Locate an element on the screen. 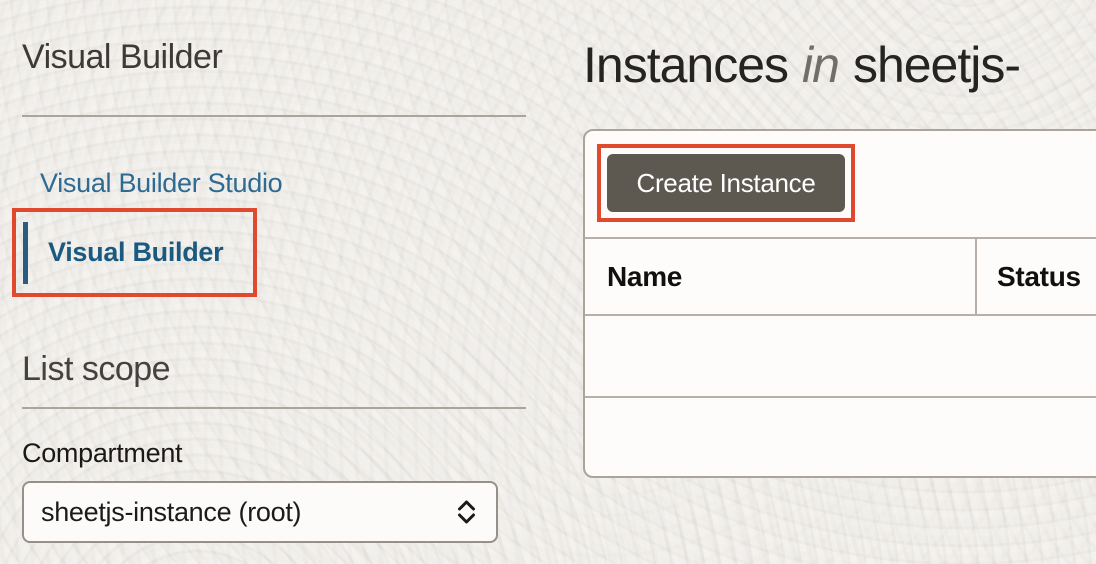  sidebar-item-visual-builder: Visual Builder is located at coordinates (136, 252).